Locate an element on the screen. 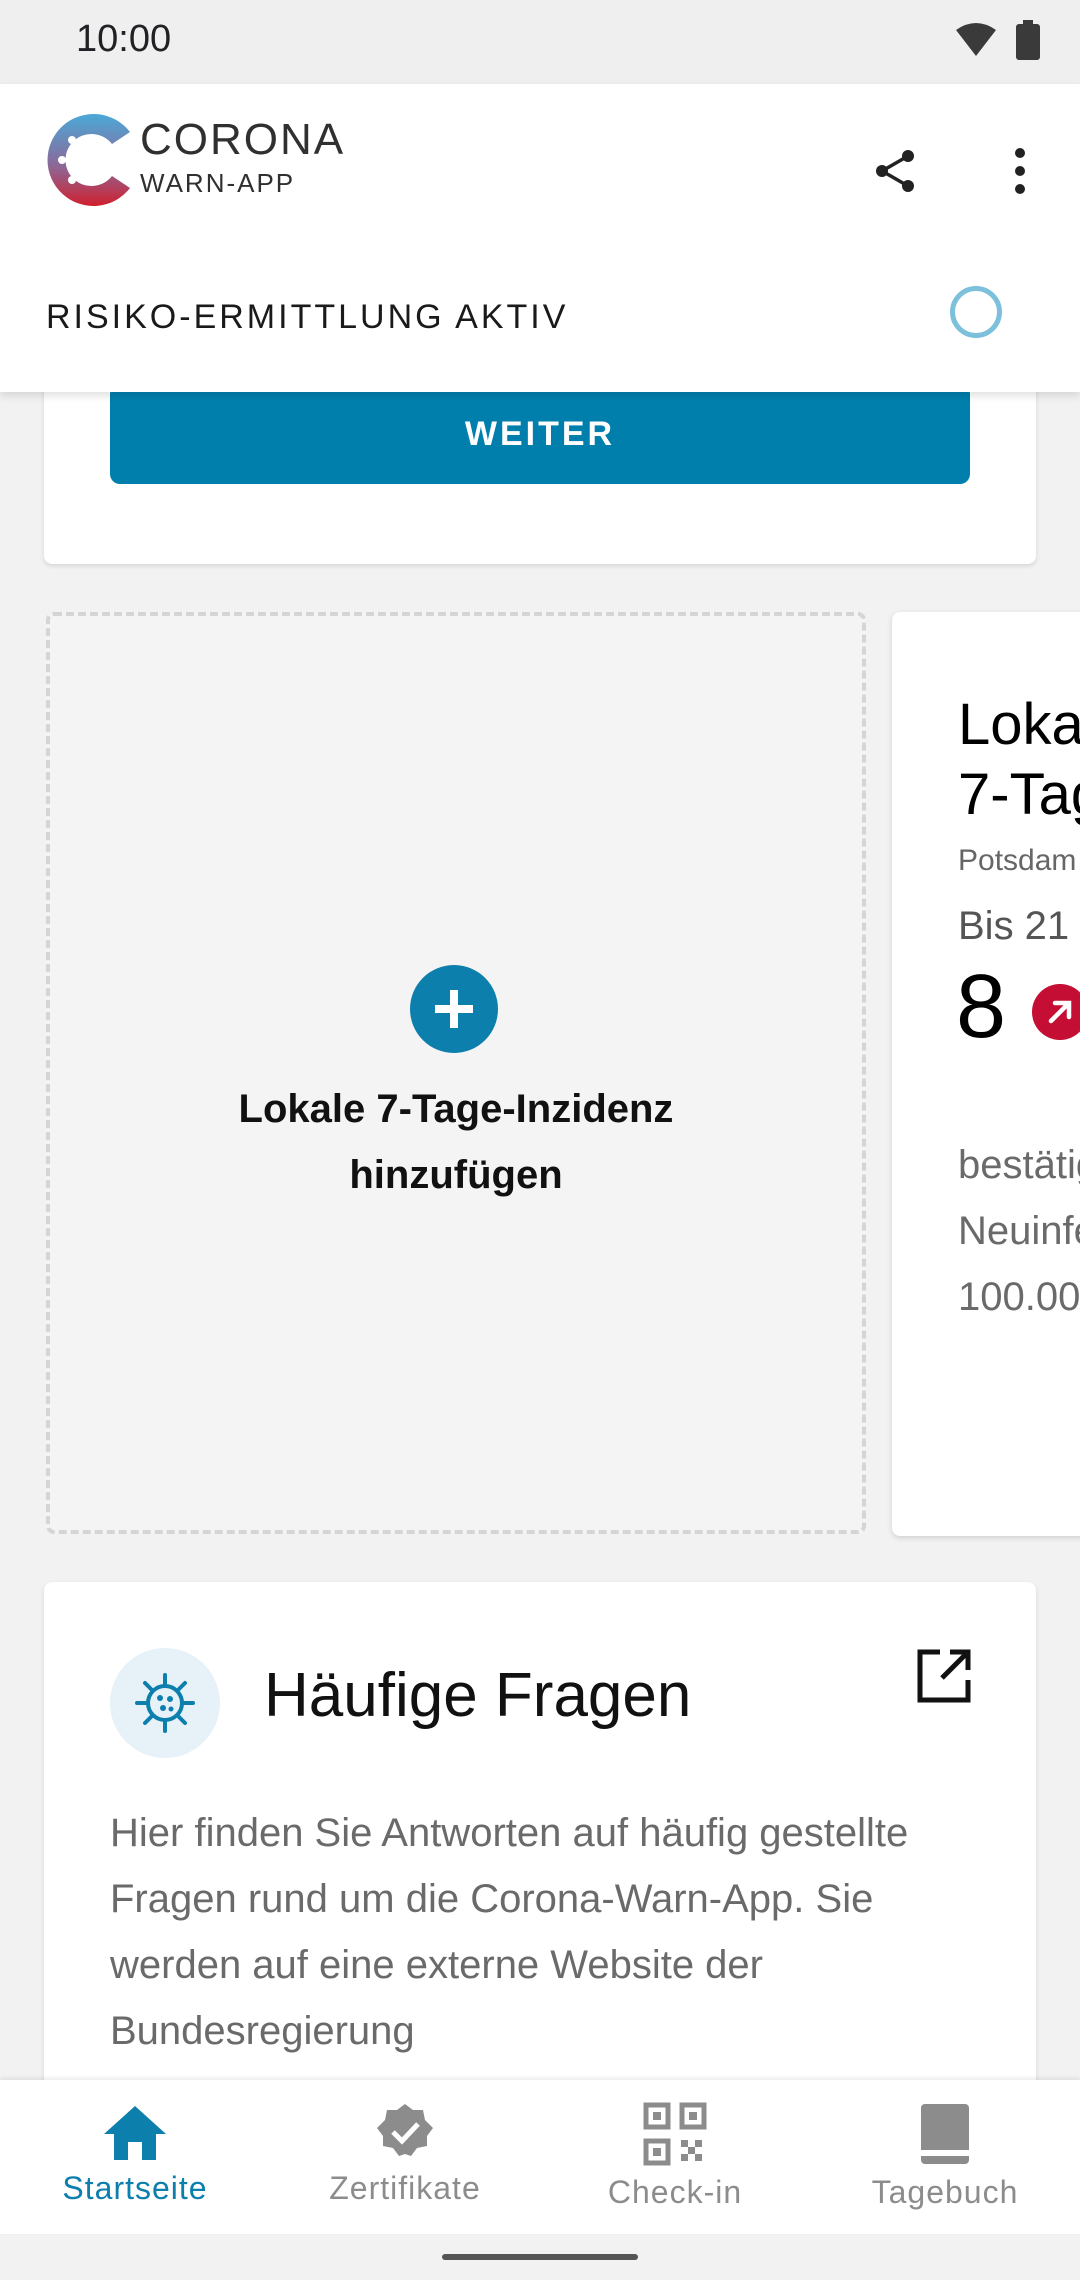  open-in-new-icon is located at coordinates (944, 1676).